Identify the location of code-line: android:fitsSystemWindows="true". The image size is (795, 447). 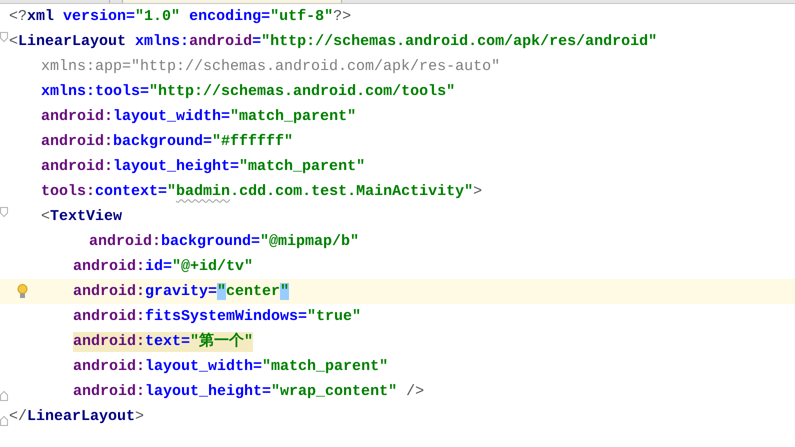
(217, 316).